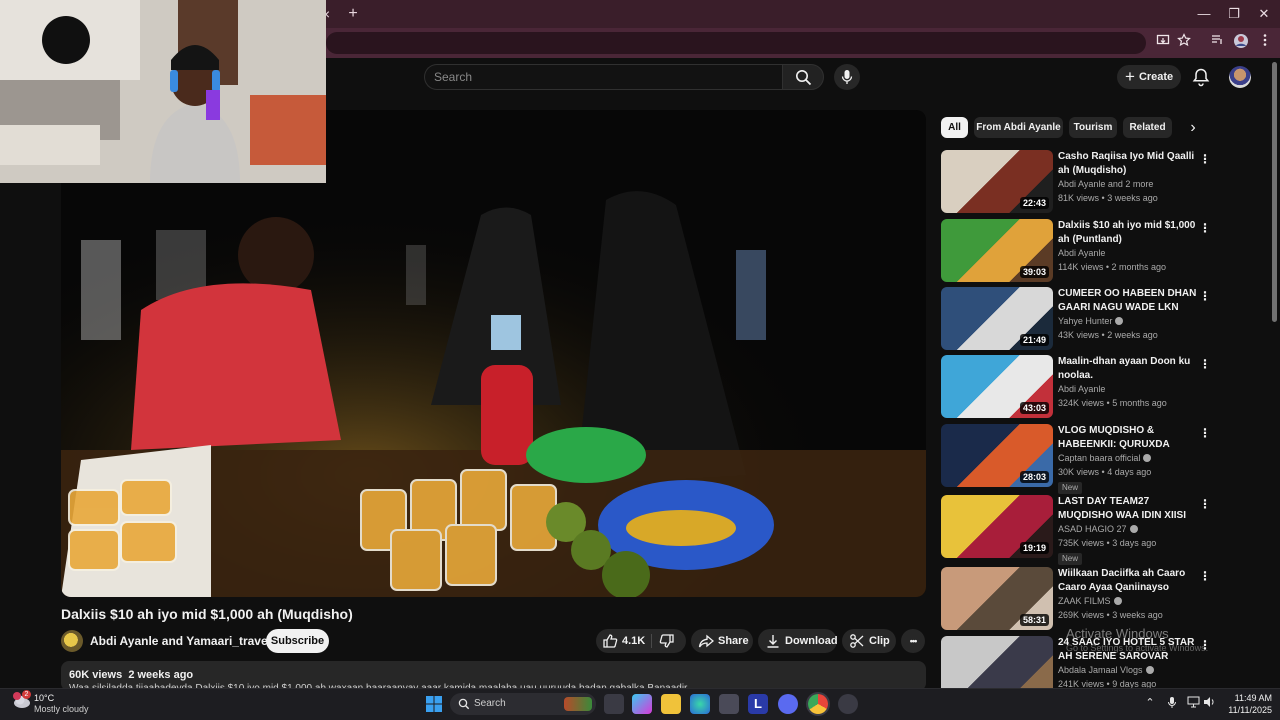 This screenshot has height=720, width=1280. I want to click on close-window-button: ✕, so click(1263, 14).